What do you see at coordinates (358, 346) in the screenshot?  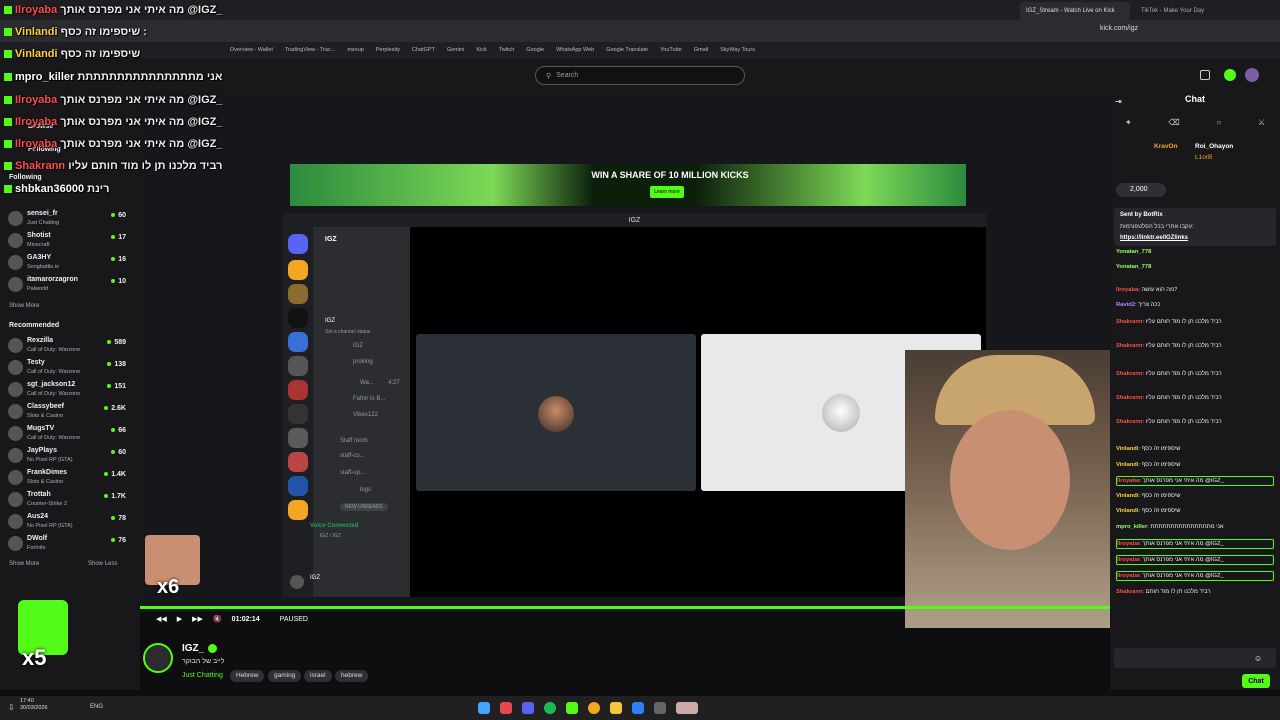 I see `voice-member: IGZ` at bounding box center [358, 346].